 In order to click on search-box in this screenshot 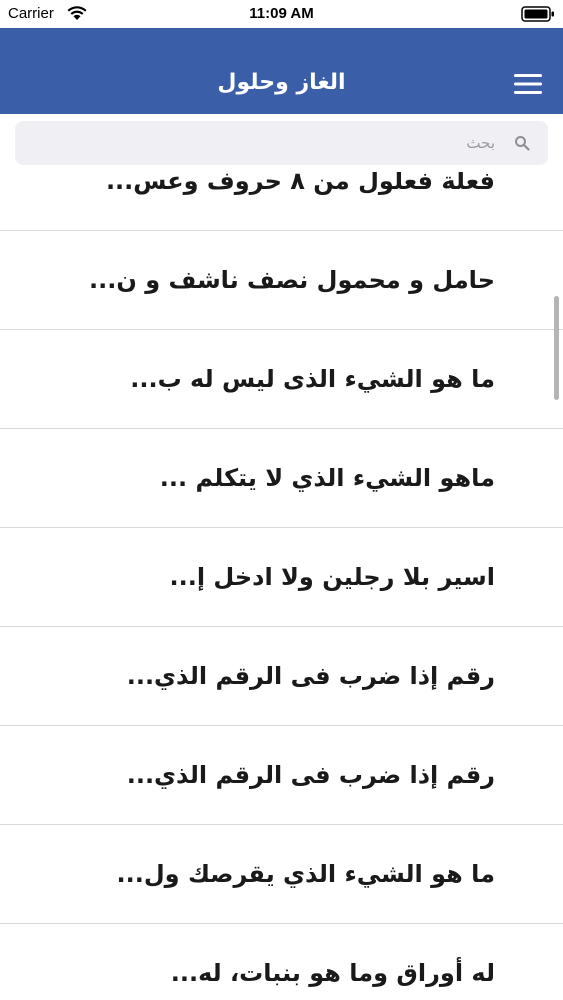, I will do `click(281, 143)`.